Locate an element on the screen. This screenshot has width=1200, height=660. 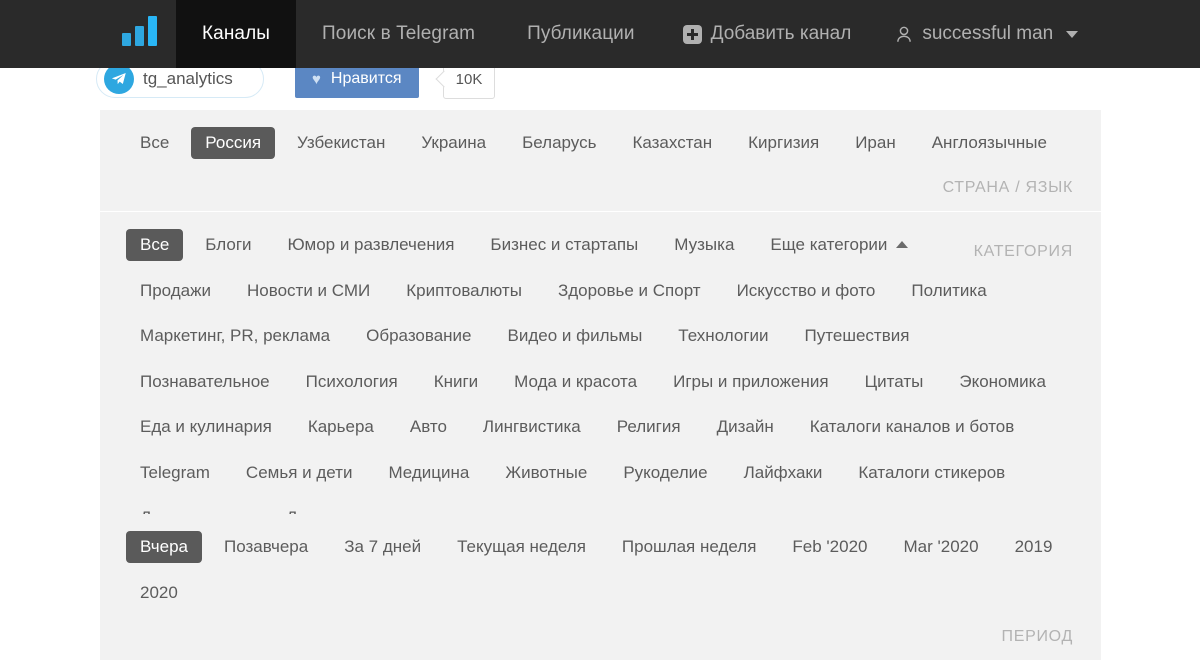
country-chip-7: Иран is located at coordinates (875, 143).